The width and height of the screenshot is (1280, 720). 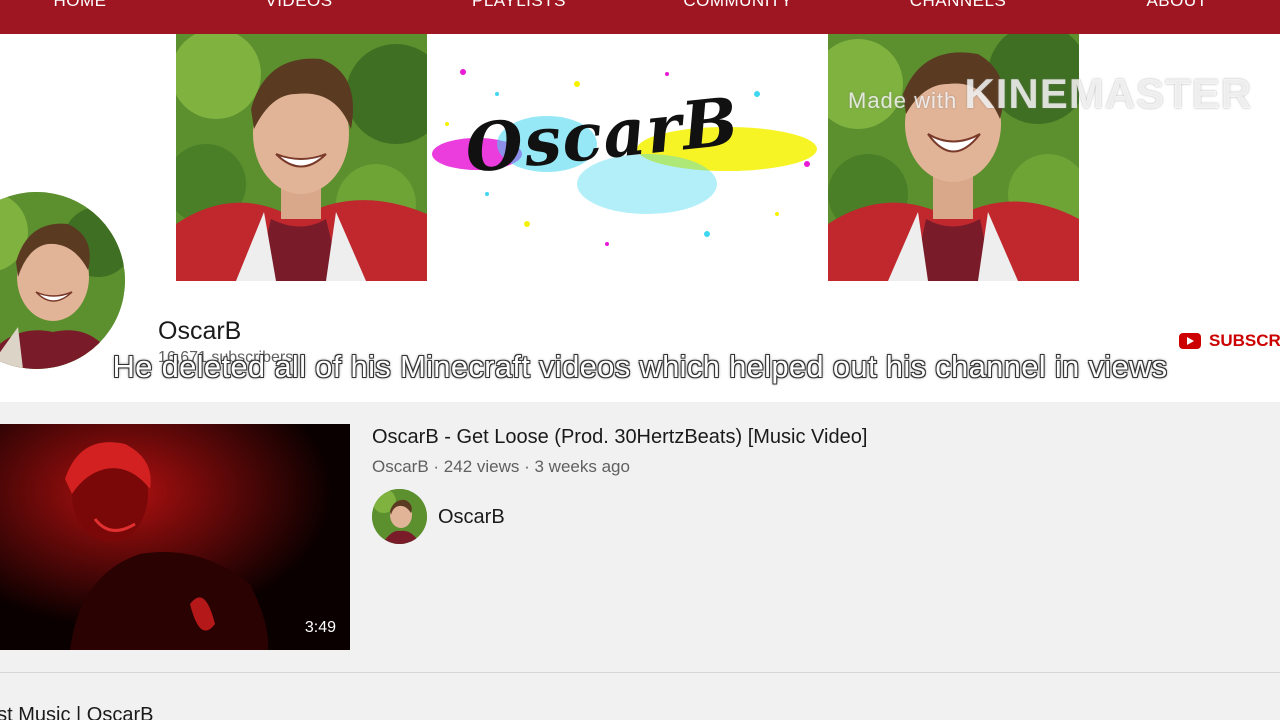 What do you see at coordinates (471, 517) in the screenshot?
I see `video-channel-name: OscarB` at bounding box center [471, 517].